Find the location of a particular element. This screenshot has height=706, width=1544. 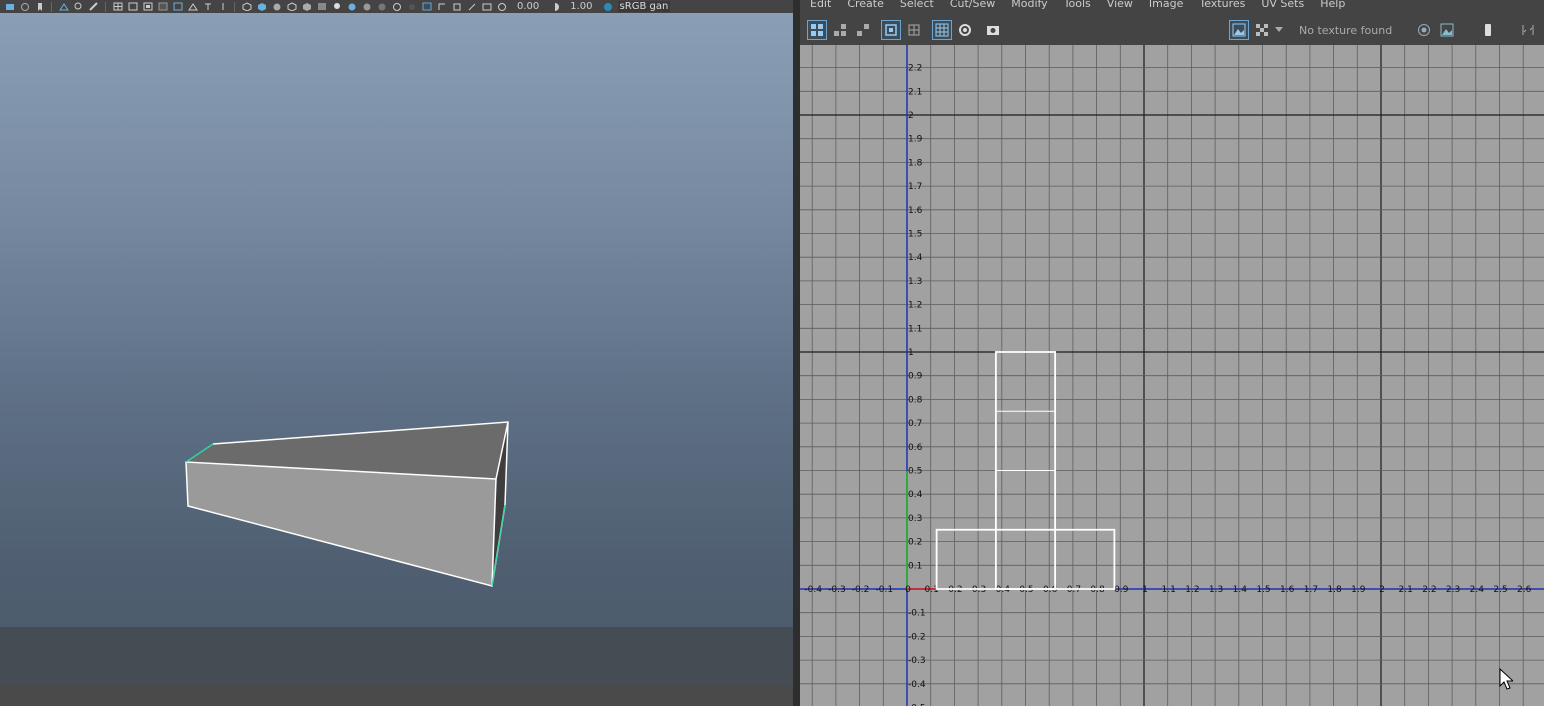

uv-flip-button is located at coordinates (863, 30).